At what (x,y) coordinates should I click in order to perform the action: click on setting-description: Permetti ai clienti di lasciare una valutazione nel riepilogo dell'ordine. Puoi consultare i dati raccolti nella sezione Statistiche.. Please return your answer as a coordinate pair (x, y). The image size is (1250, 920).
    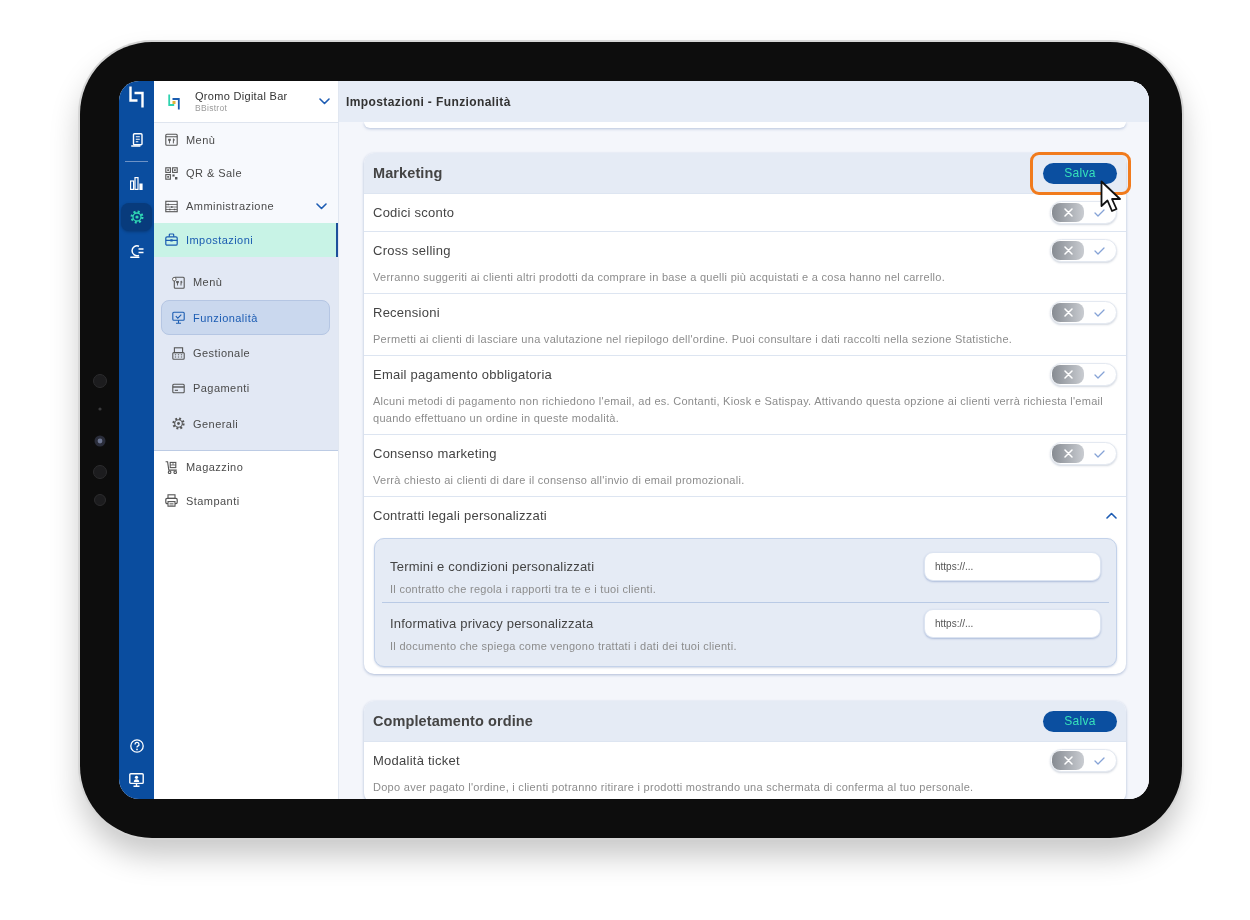
    Looking at the image, I should click on (693, 339).